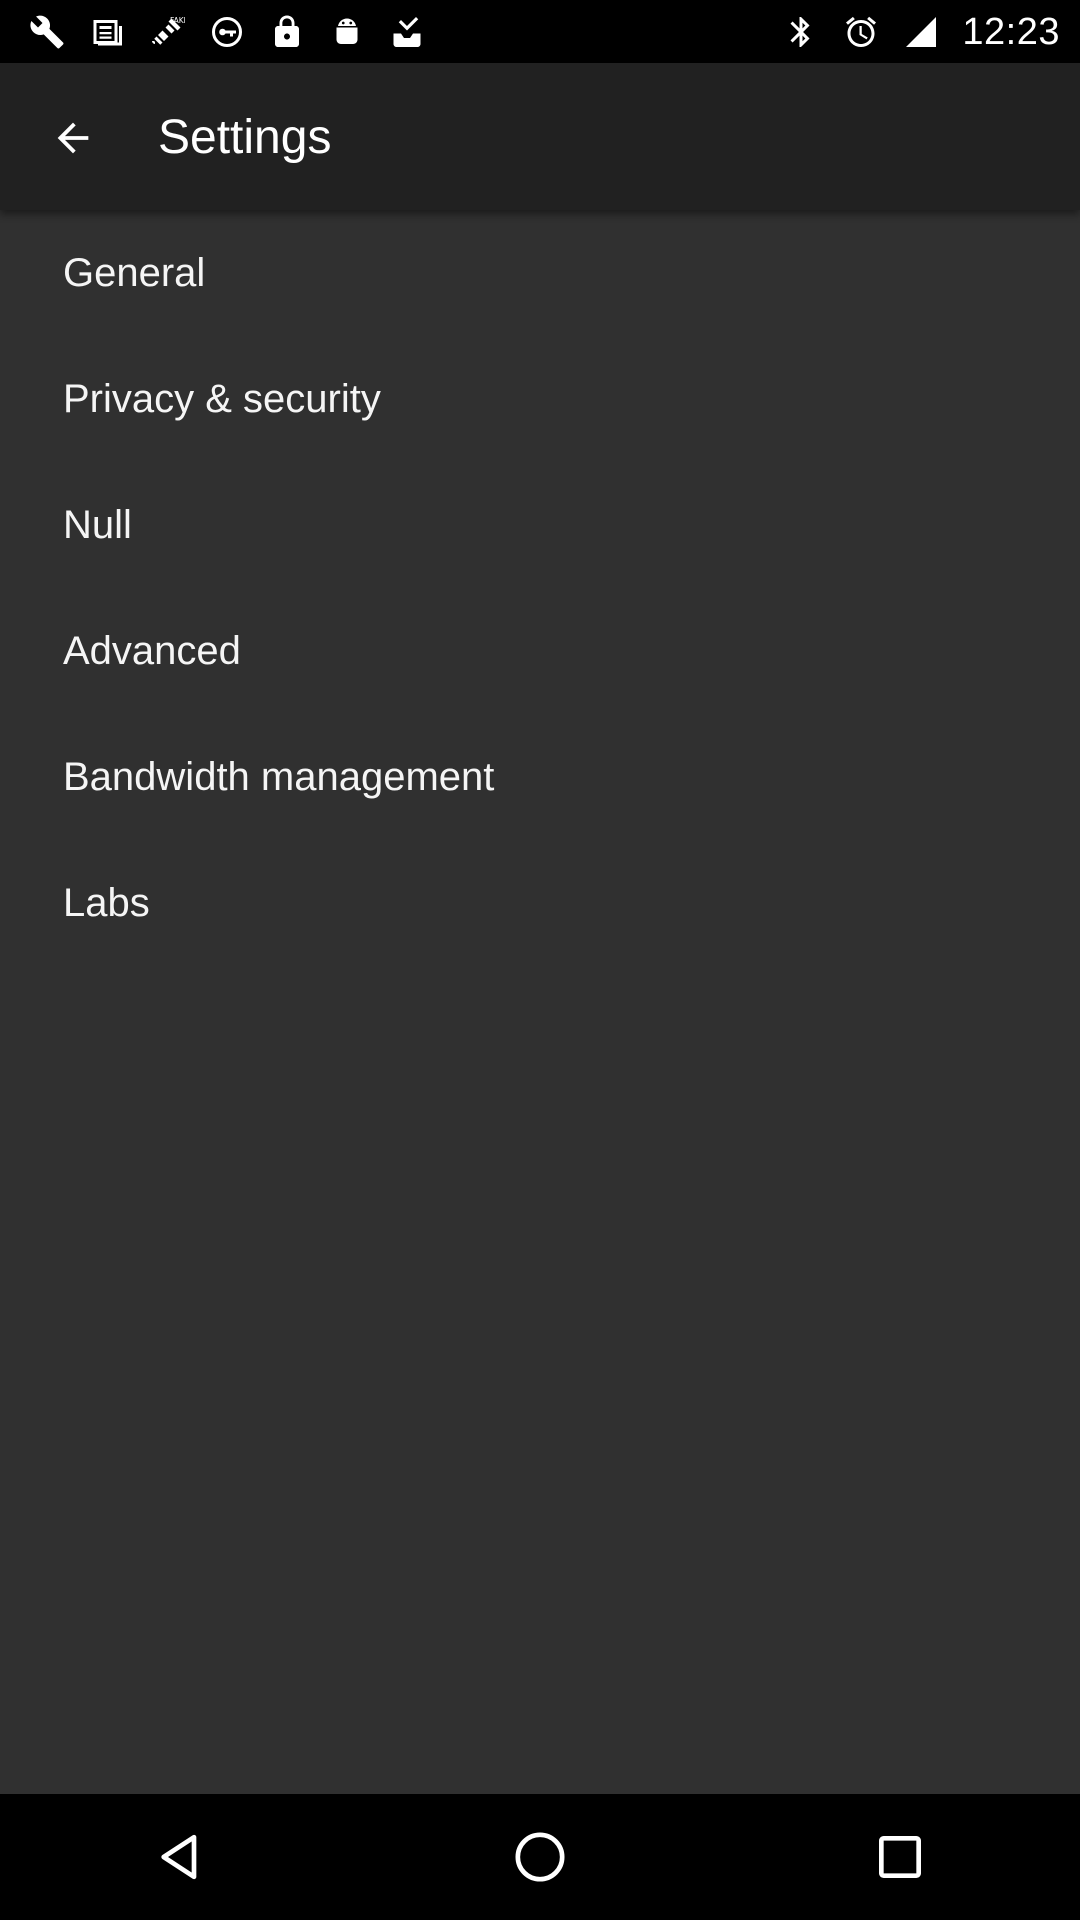 Image resolution: width=1080 pixels, height=1920 pixels. I want to click on nav-recents-button, so click(900, 1857).